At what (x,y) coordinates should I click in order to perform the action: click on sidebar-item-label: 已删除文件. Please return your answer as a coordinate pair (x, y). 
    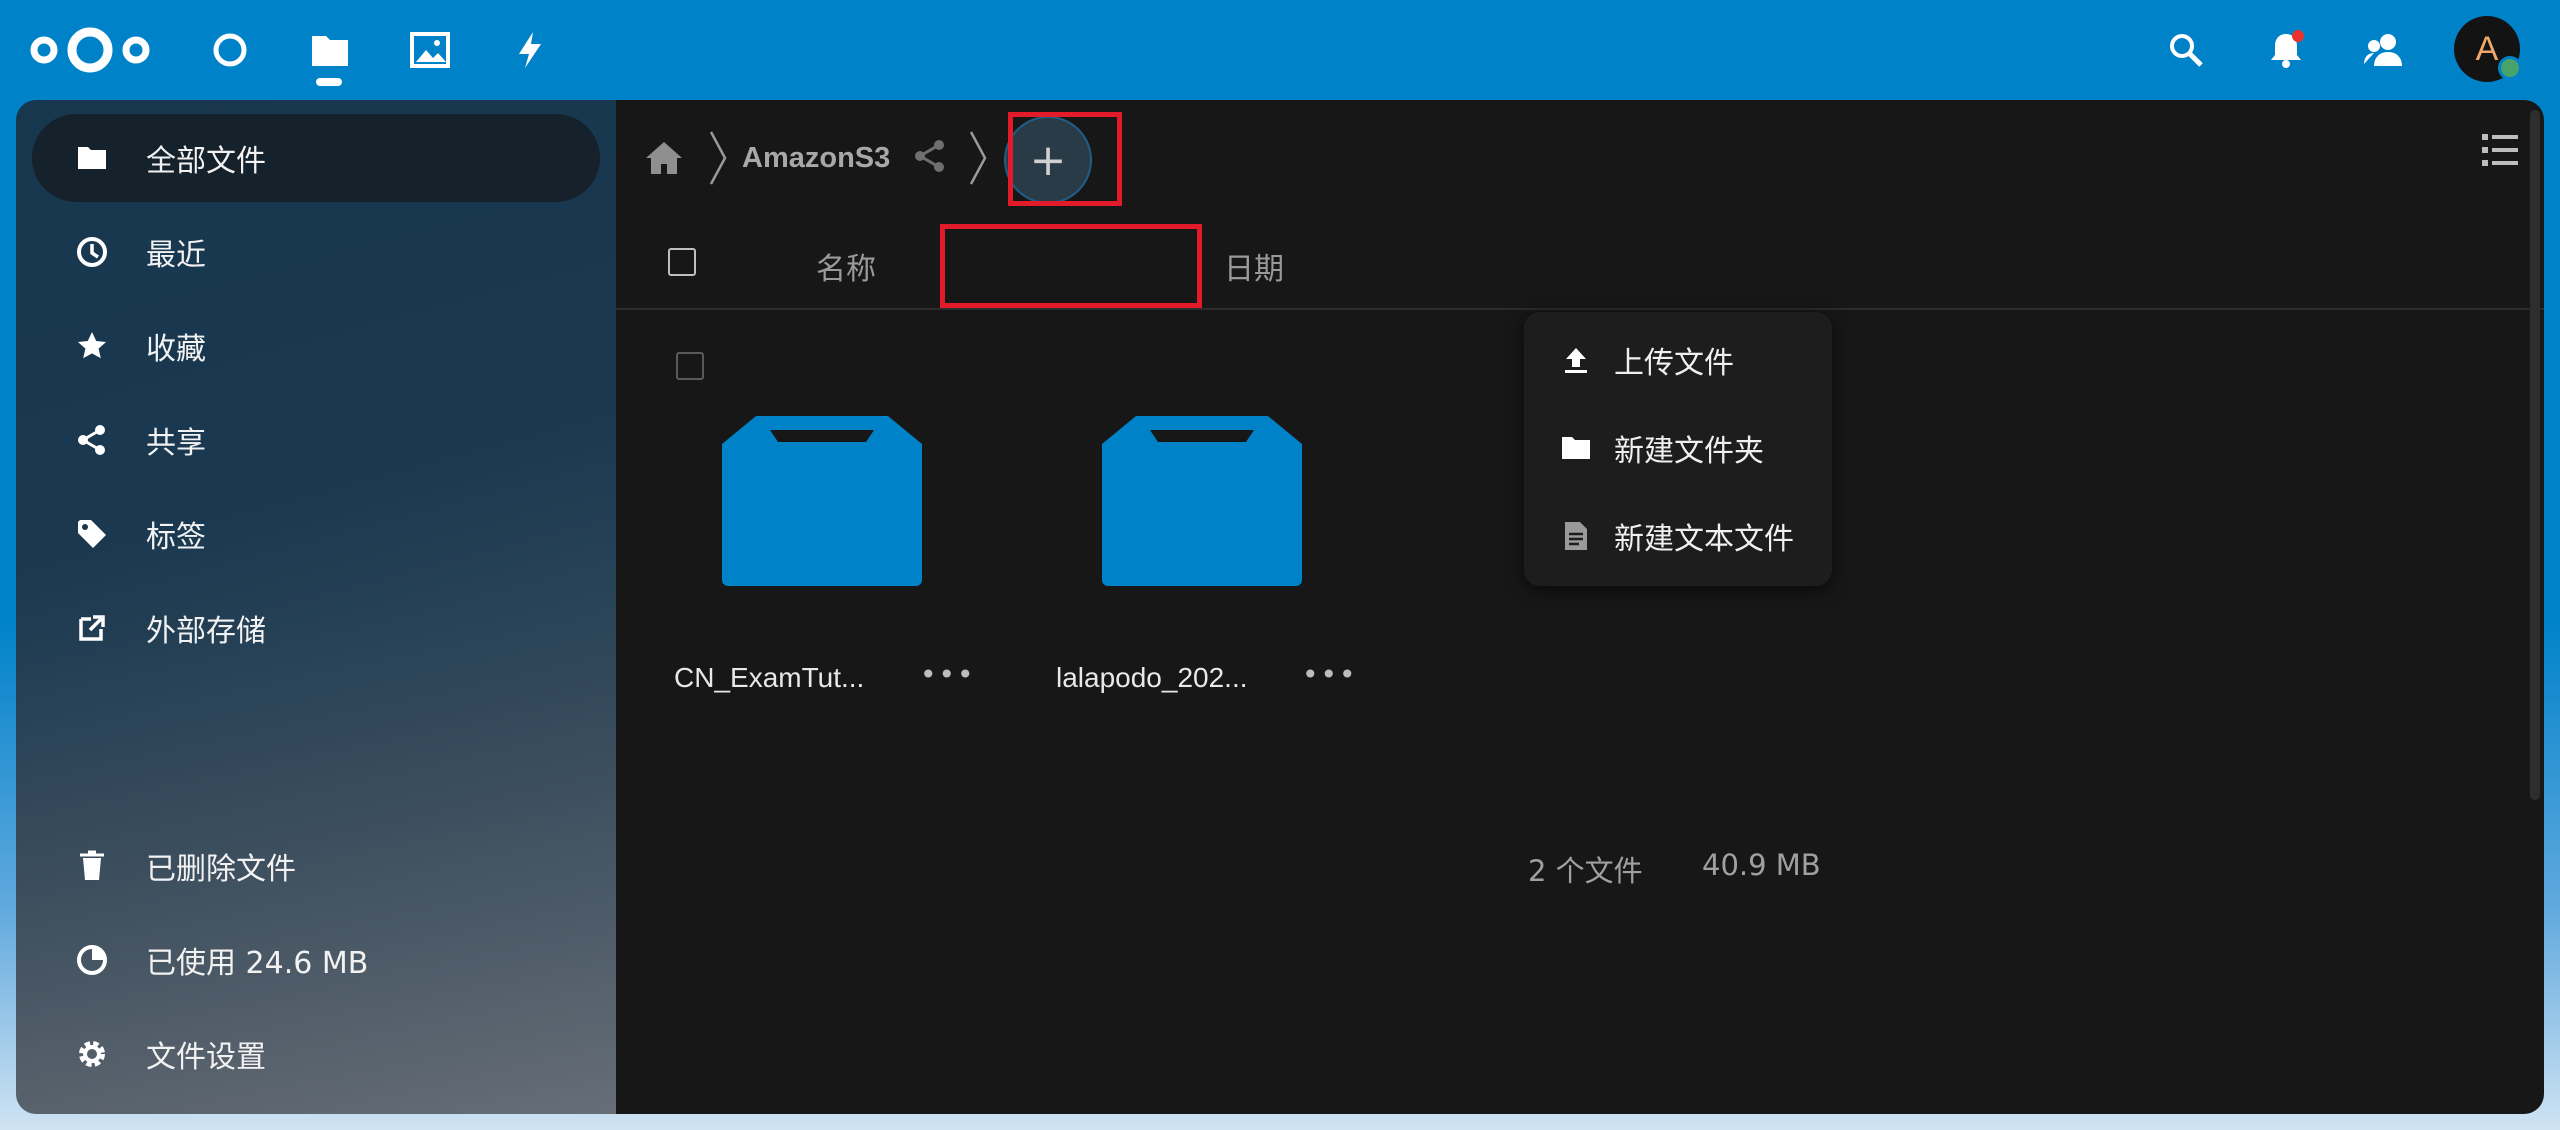
    Looking at the image, I should click on (221, 869).